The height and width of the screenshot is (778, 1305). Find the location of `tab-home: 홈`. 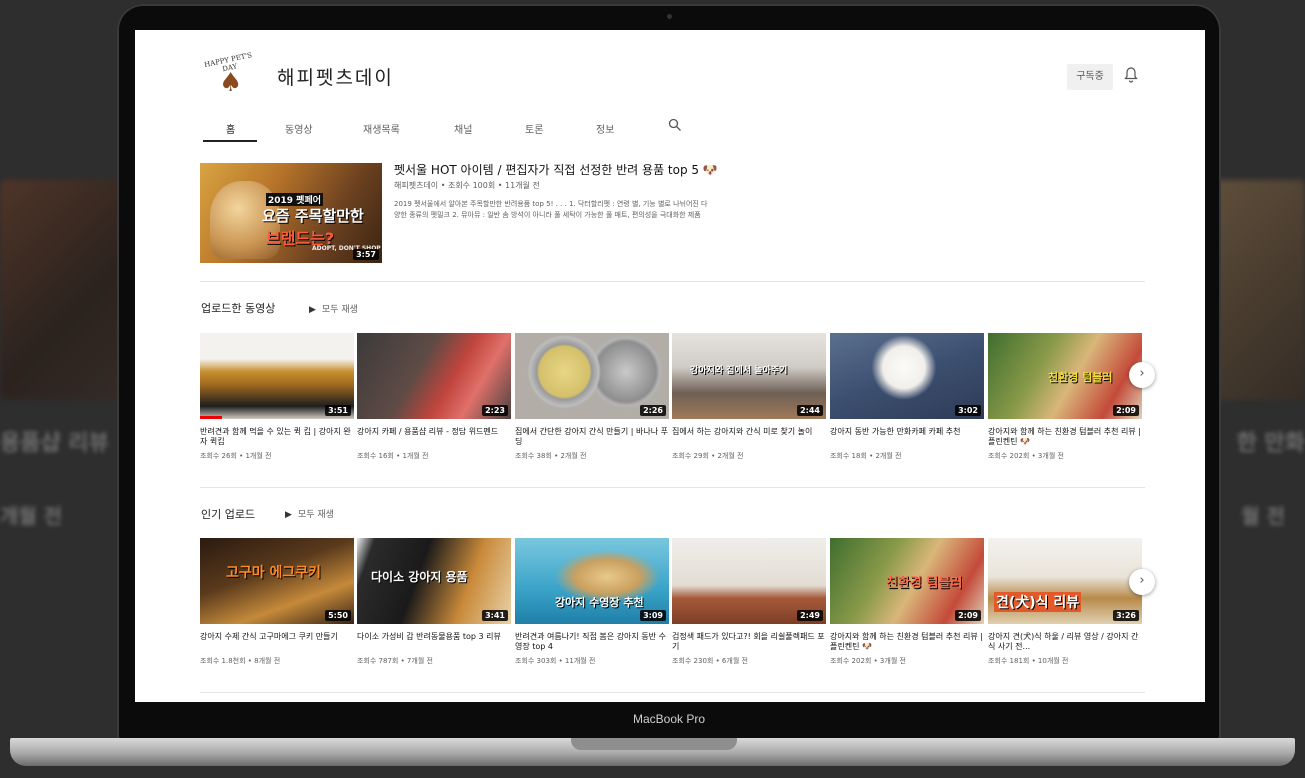

tab-home: 홈 is located at coordinates (230, 128).